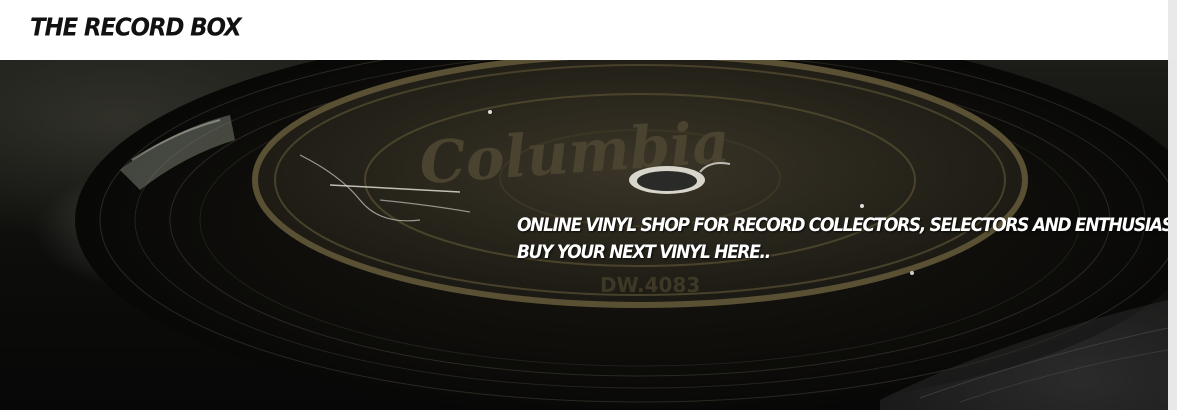  I want to click on record-catalog-text: DW.4083, so click(650, 285).